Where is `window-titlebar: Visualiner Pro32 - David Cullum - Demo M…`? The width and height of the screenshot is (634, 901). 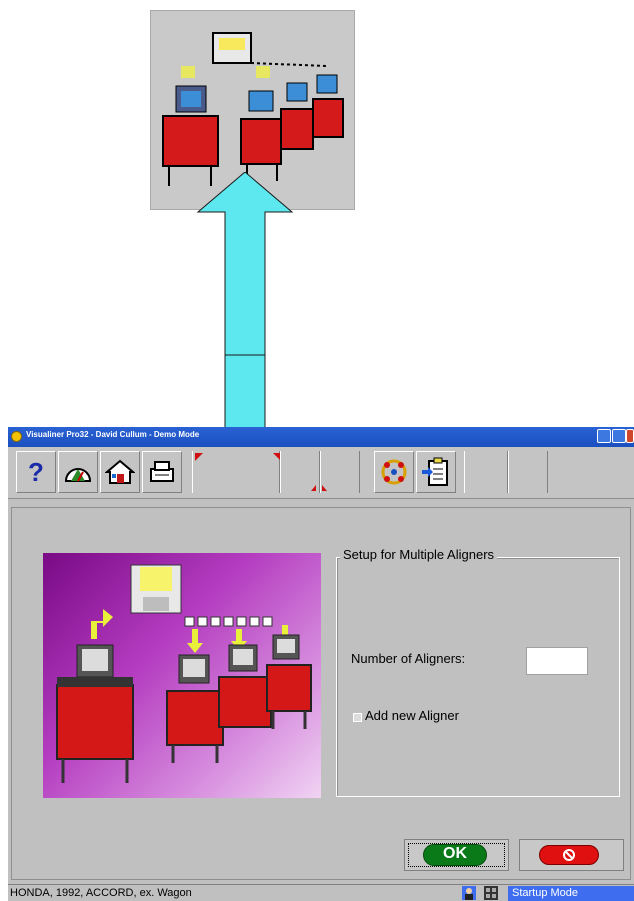
window-titlebar: Visualiner Pro32 - David Cullum - Demo M… is located at coordinates (321, 437).